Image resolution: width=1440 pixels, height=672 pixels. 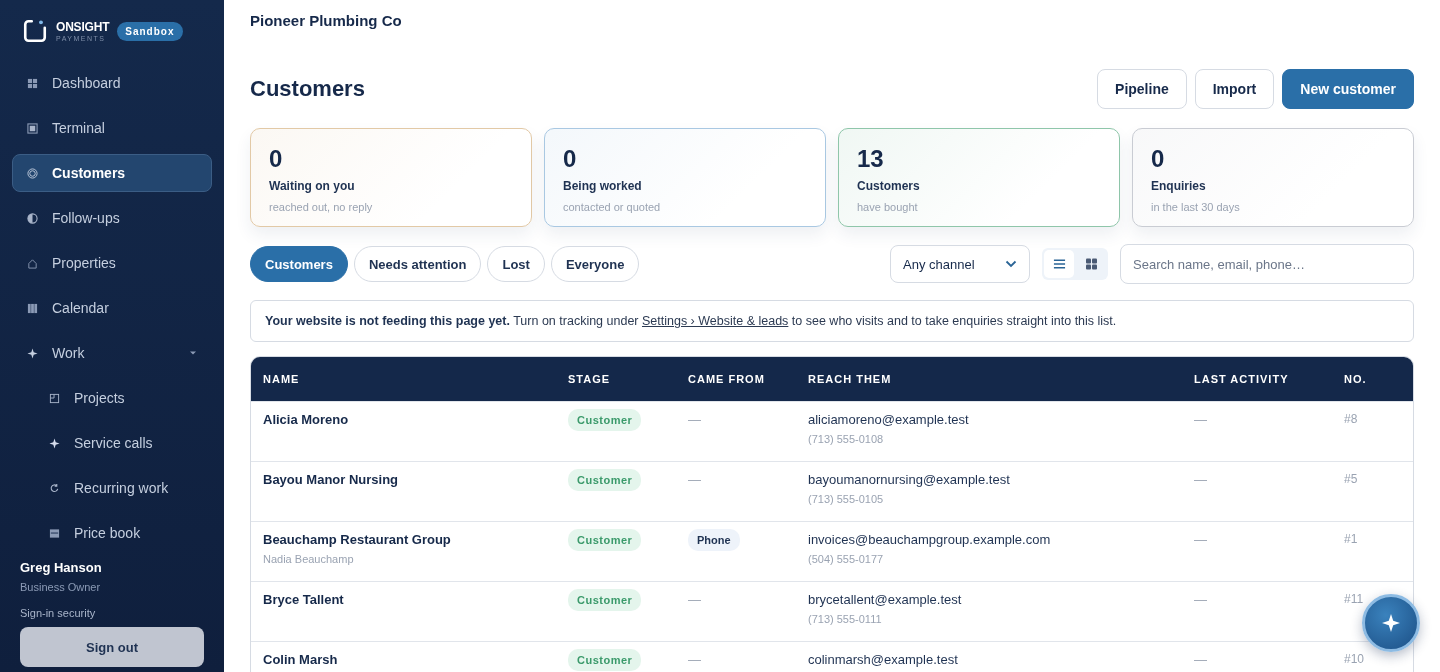 What do you see at coordinates (727, 379) in the screenshot?
I see `column-header: CAME FROM` at bounding box center [727, 379].